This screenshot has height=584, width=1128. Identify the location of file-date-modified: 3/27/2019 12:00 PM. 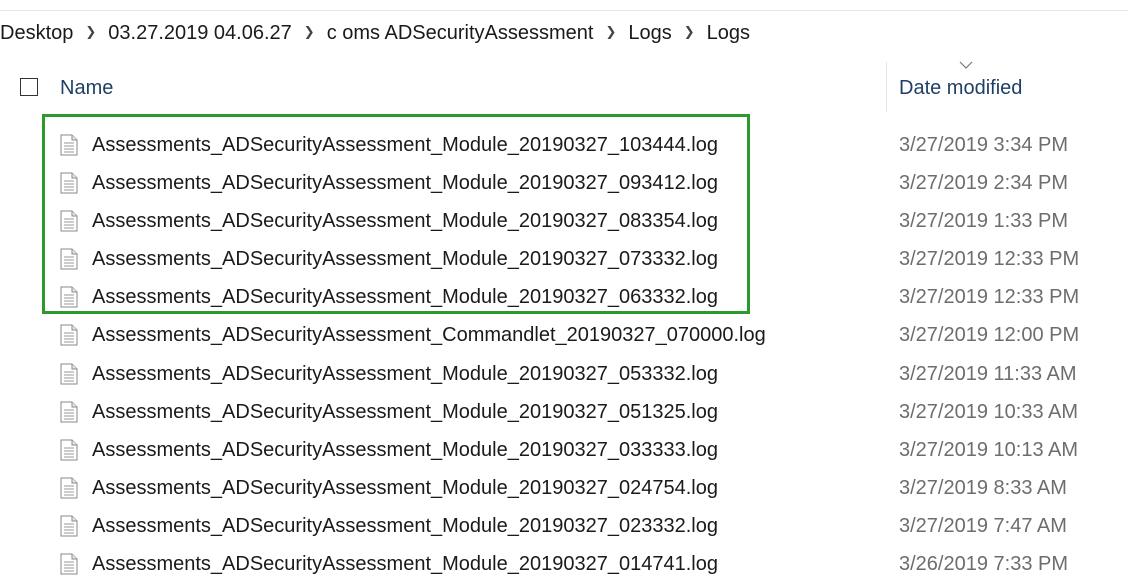
(989, 335).